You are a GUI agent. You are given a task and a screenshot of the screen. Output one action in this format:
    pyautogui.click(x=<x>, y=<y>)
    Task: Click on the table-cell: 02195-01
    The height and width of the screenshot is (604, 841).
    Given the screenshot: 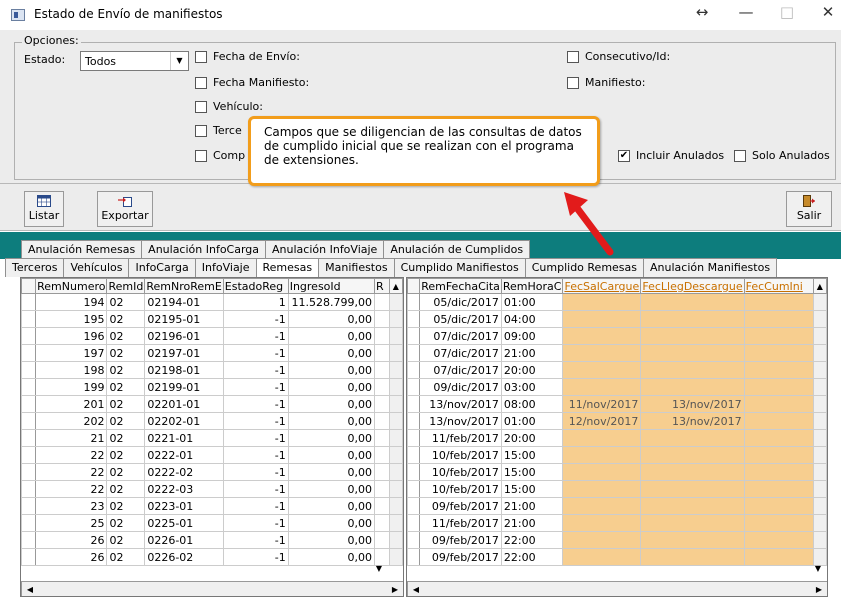 What is the action you would take?
    pyautogui.click(x=184, y=319)
    